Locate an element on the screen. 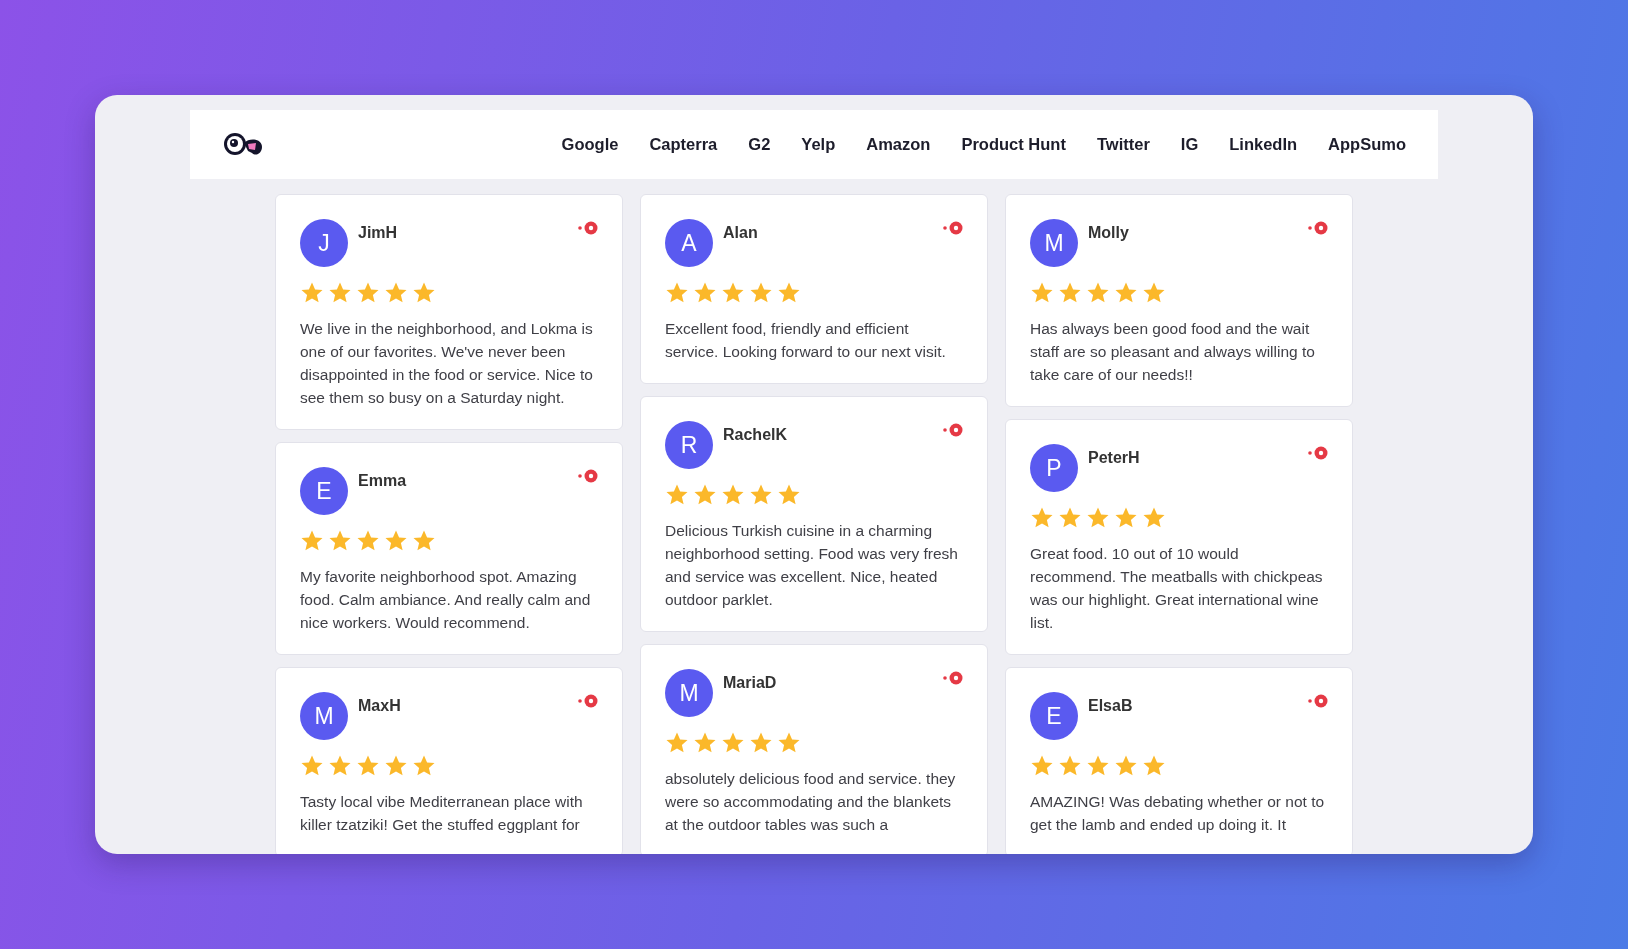 The height and width of the screenshot is (949, 1628). nav-link: AppSumo is located at coordinates (1367, 144).